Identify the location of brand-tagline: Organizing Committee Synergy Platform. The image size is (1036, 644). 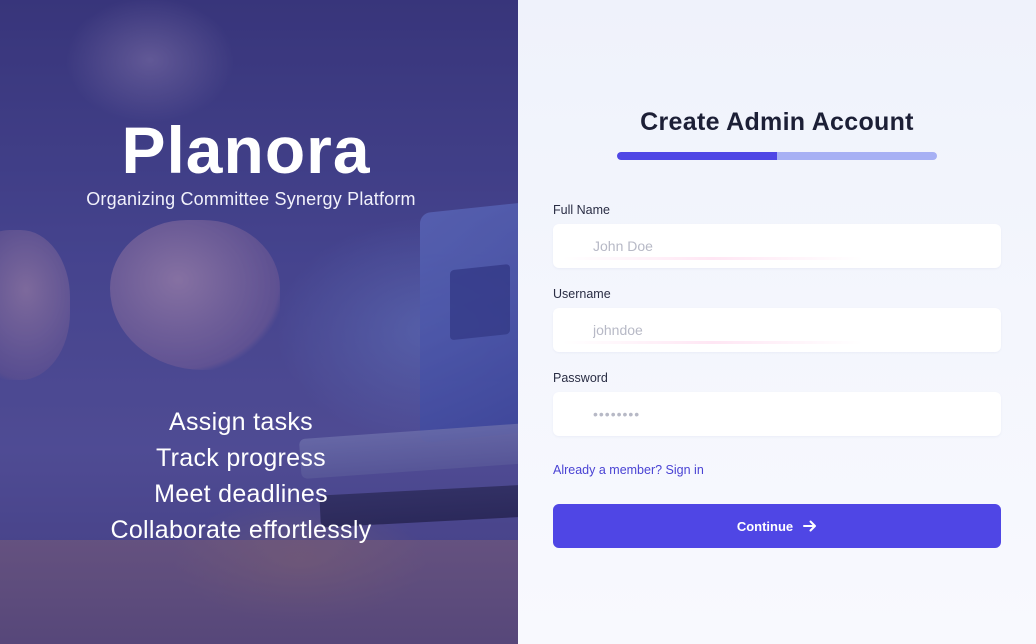
(251, 199).